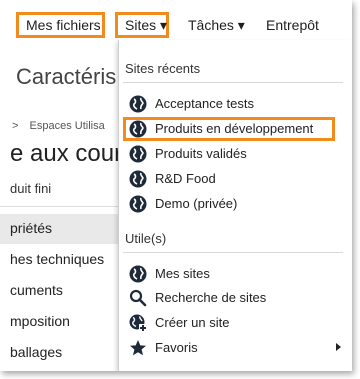  Describe the element at coordinates (176, 20) in the screenshot. I see `top-navigation: Mes fichiers Sites ▾ Tâches ▾ Entrepôt` at that location.